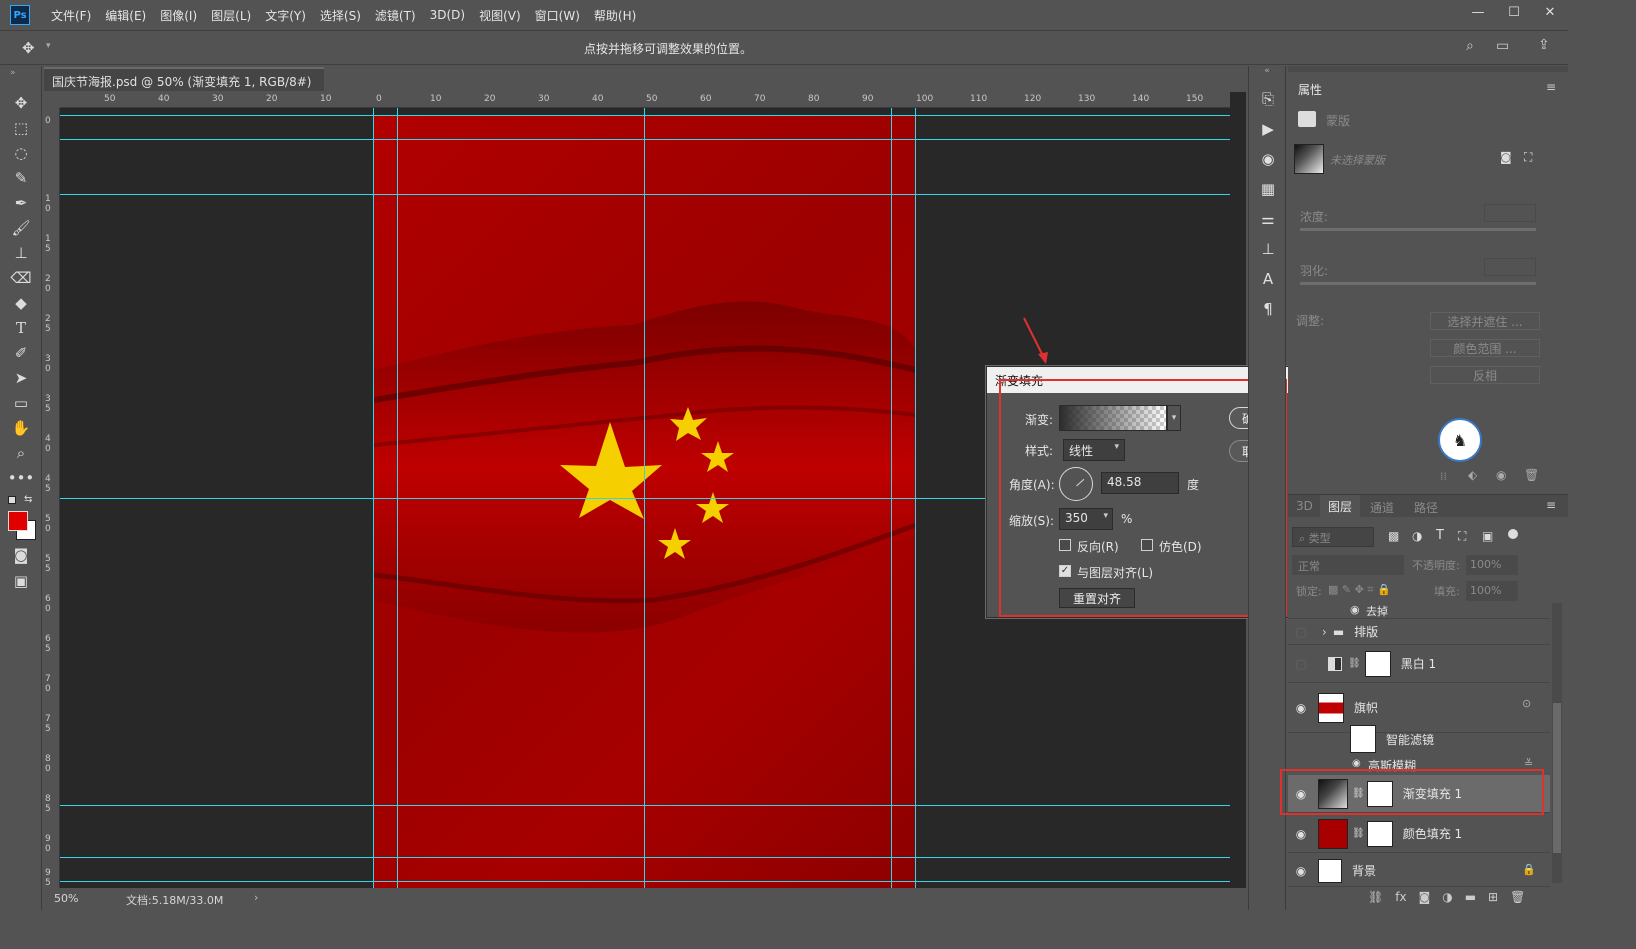 This screenshot has height=949, width=1636. I want to click on layers-scrollbar, so click(1557, 743).